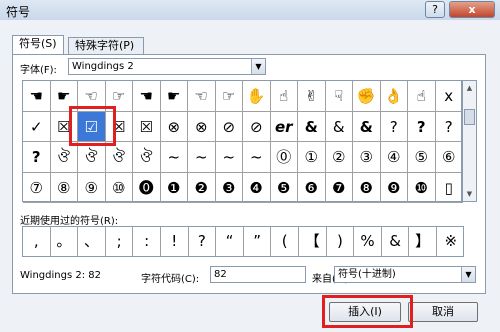 This screenshot has width=500, height=332. I want to click on symbol-cell: ✌, so click(312, 96).